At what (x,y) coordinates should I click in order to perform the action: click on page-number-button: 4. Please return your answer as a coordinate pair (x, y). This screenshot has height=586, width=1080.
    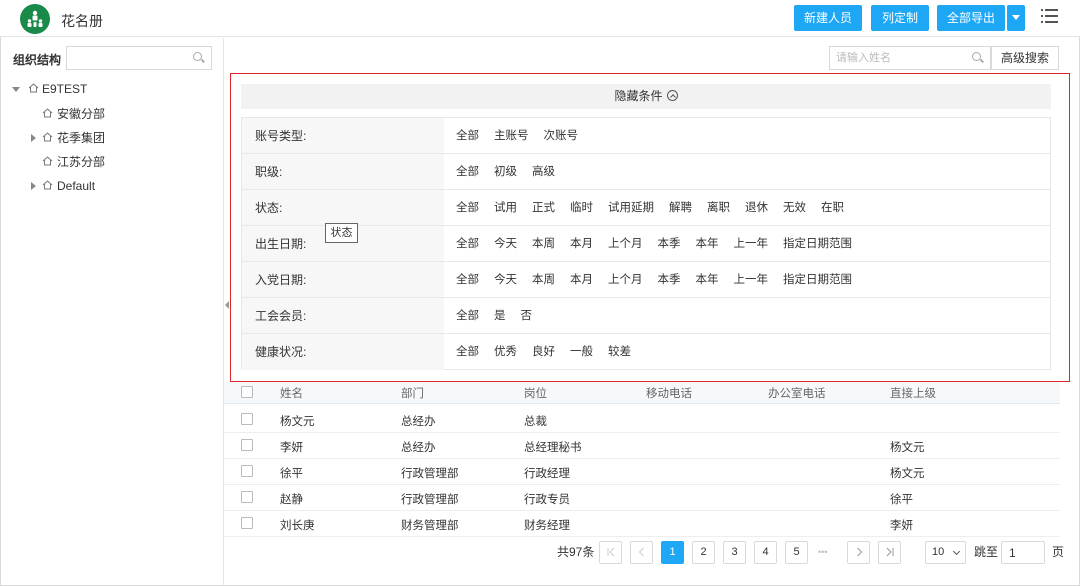
    Looking at the image, I should click on (765, 552).